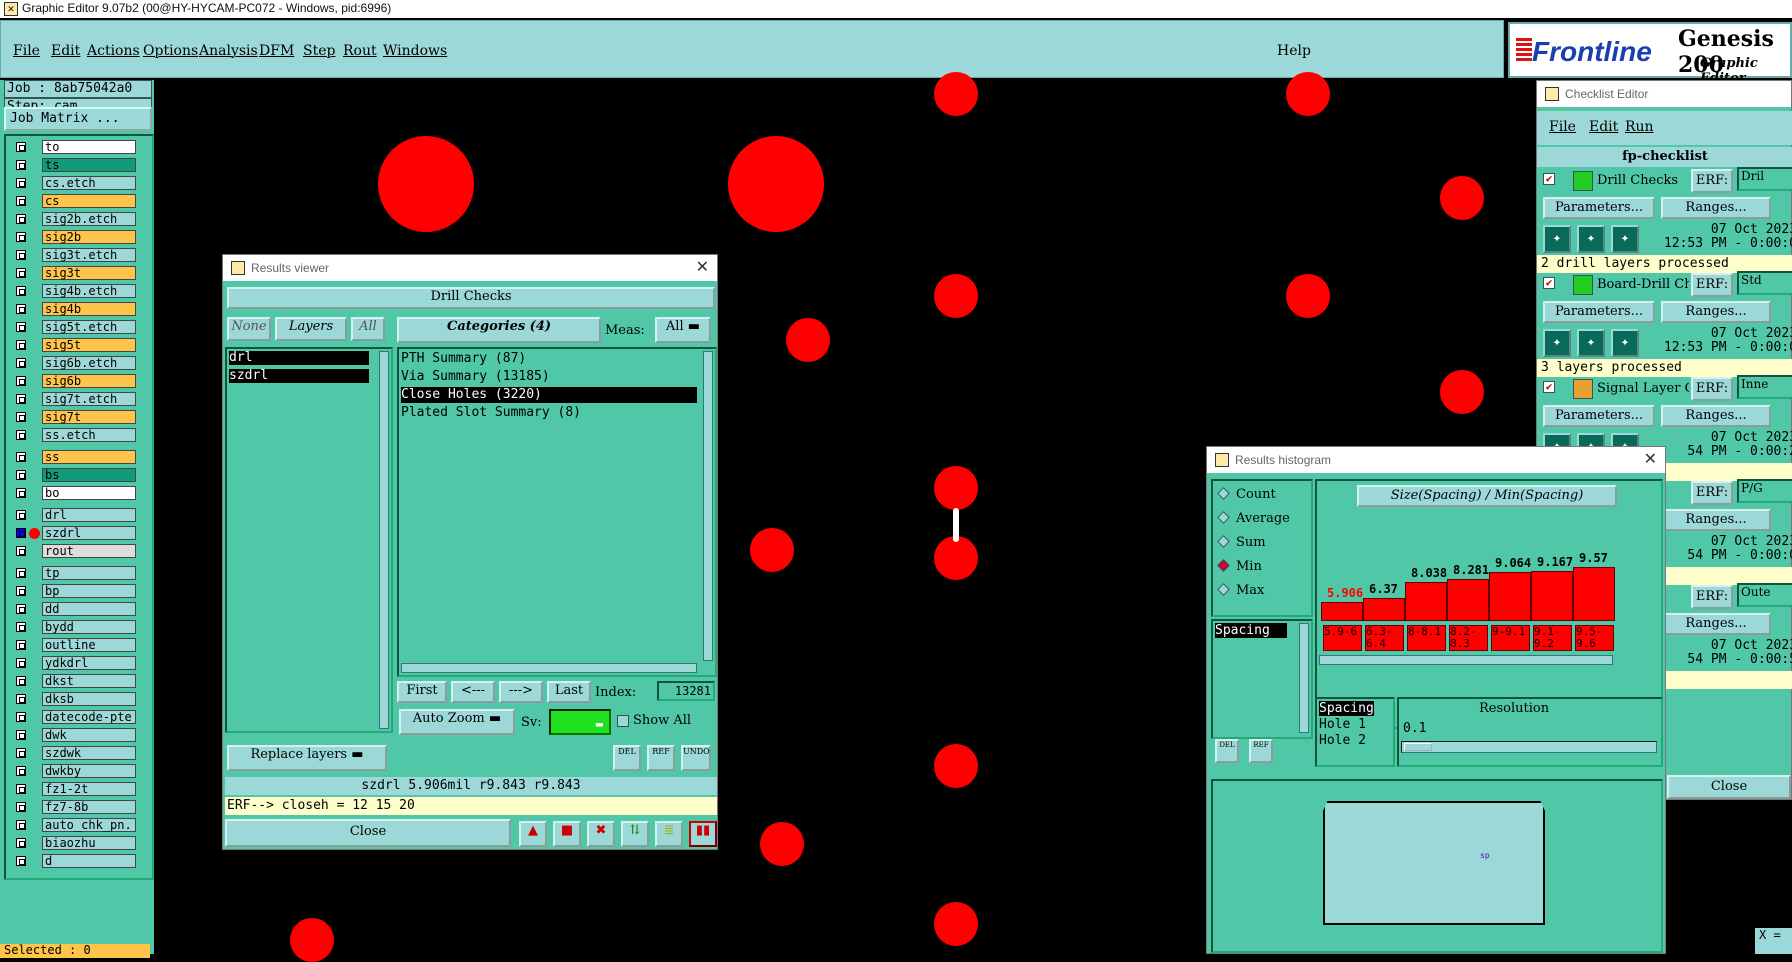  Describe the element at coordinates (89, 753) in the screenshot. I see `layer-name: szdwk` at that location.